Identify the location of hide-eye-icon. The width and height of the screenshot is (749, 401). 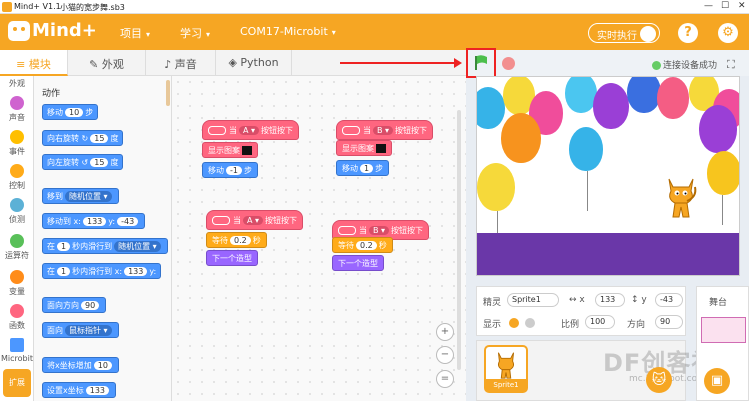
(530, 323).